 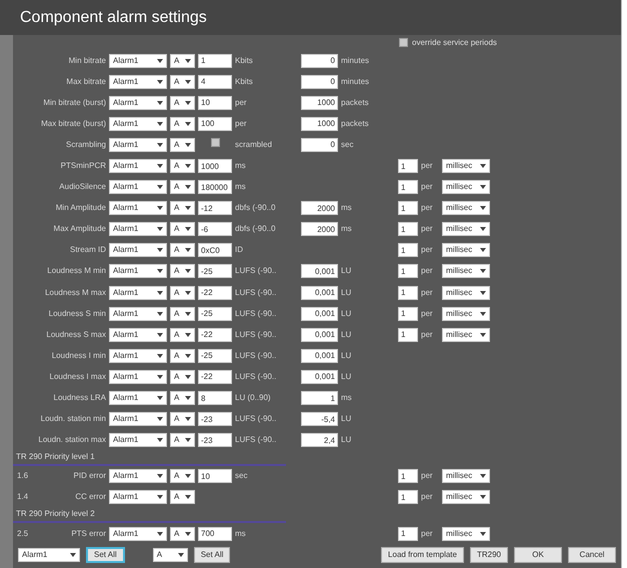 I want to click on value-field: -6, so click(x=215, y=229).